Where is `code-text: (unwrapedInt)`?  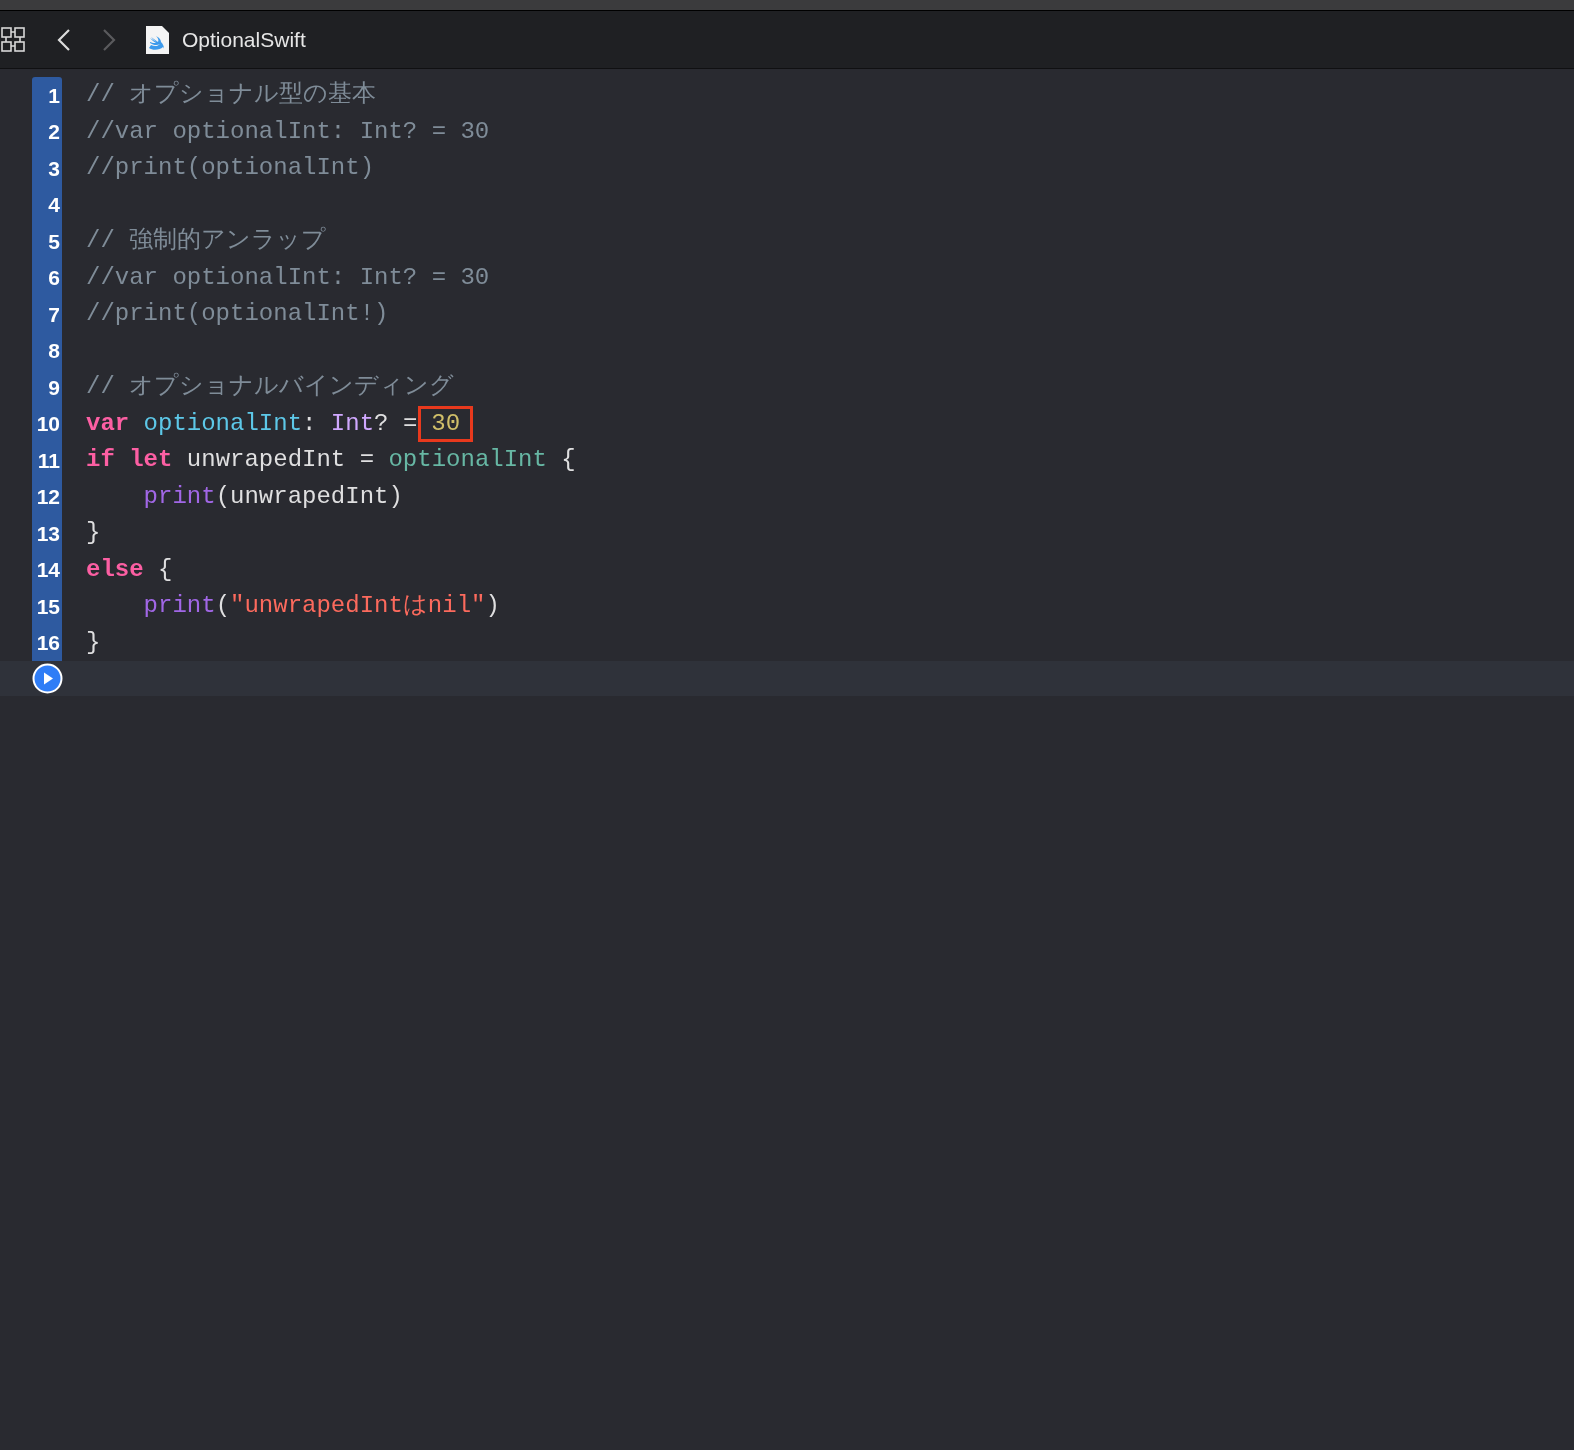
code-text: (unwrapedInt) is located at coordinates (309, 496).